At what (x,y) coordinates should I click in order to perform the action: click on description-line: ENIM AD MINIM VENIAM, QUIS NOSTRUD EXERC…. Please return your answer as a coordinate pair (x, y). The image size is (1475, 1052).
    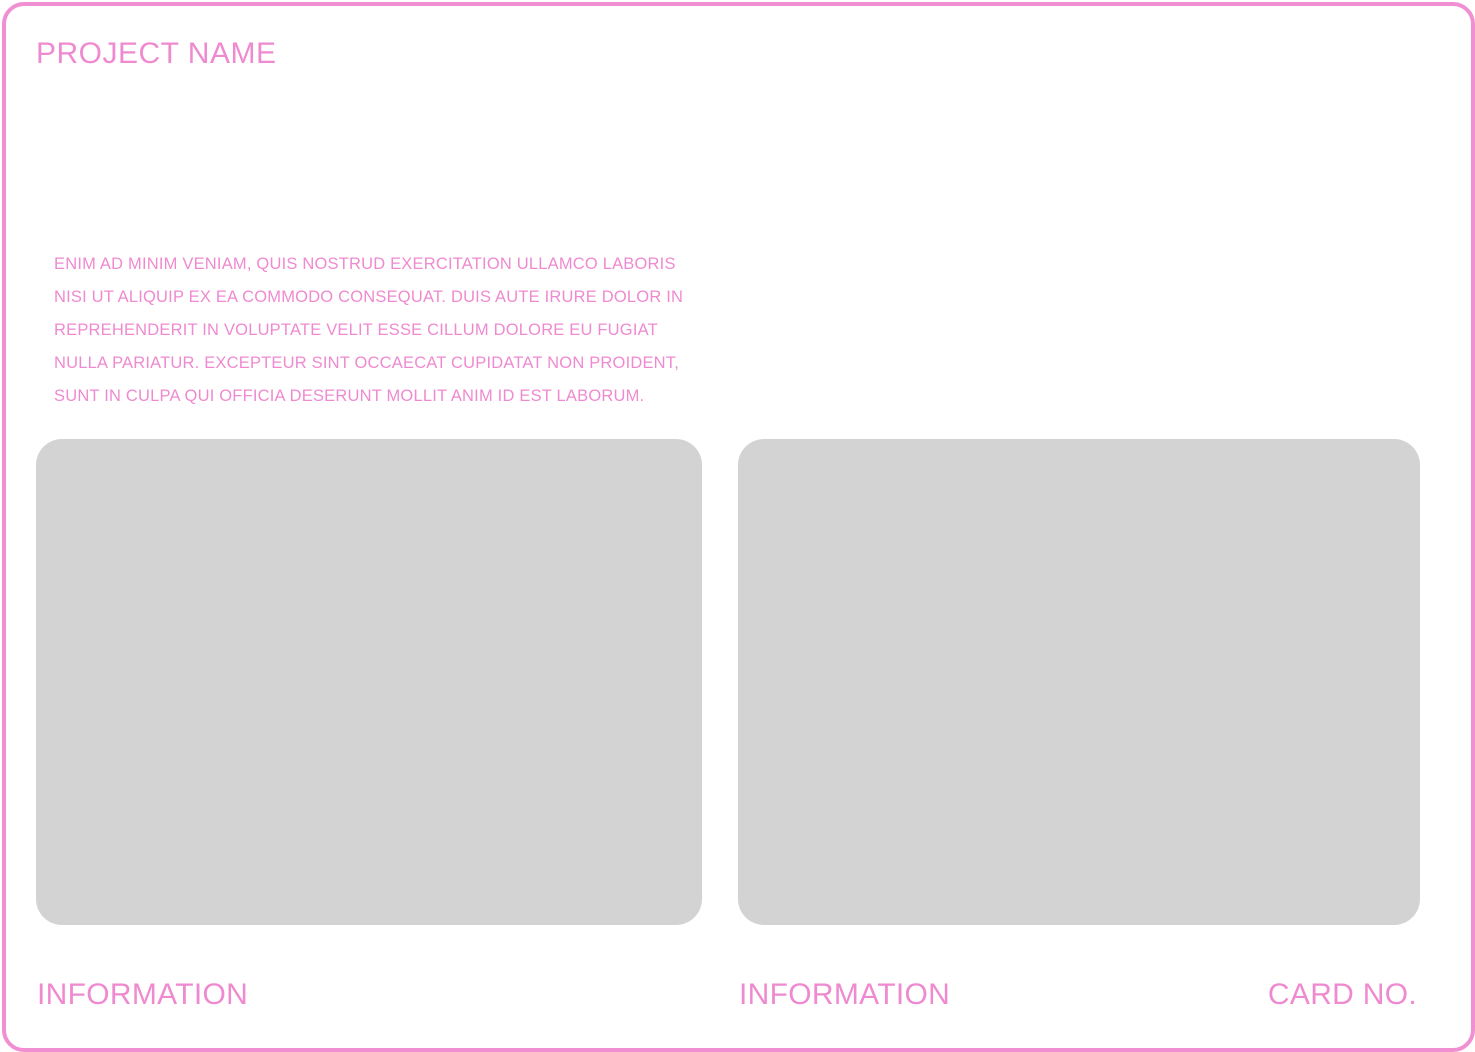
    Looking at the image, I should click on (365, 264).